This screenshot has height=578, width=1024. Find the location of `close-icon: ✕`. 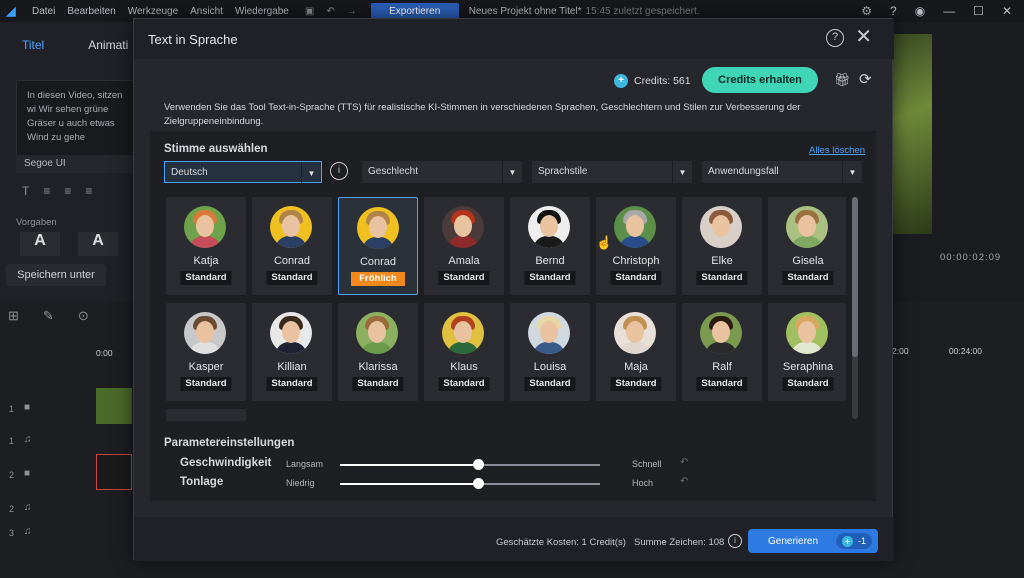

close-icon: ✕ is located at coordinates (863, 37).